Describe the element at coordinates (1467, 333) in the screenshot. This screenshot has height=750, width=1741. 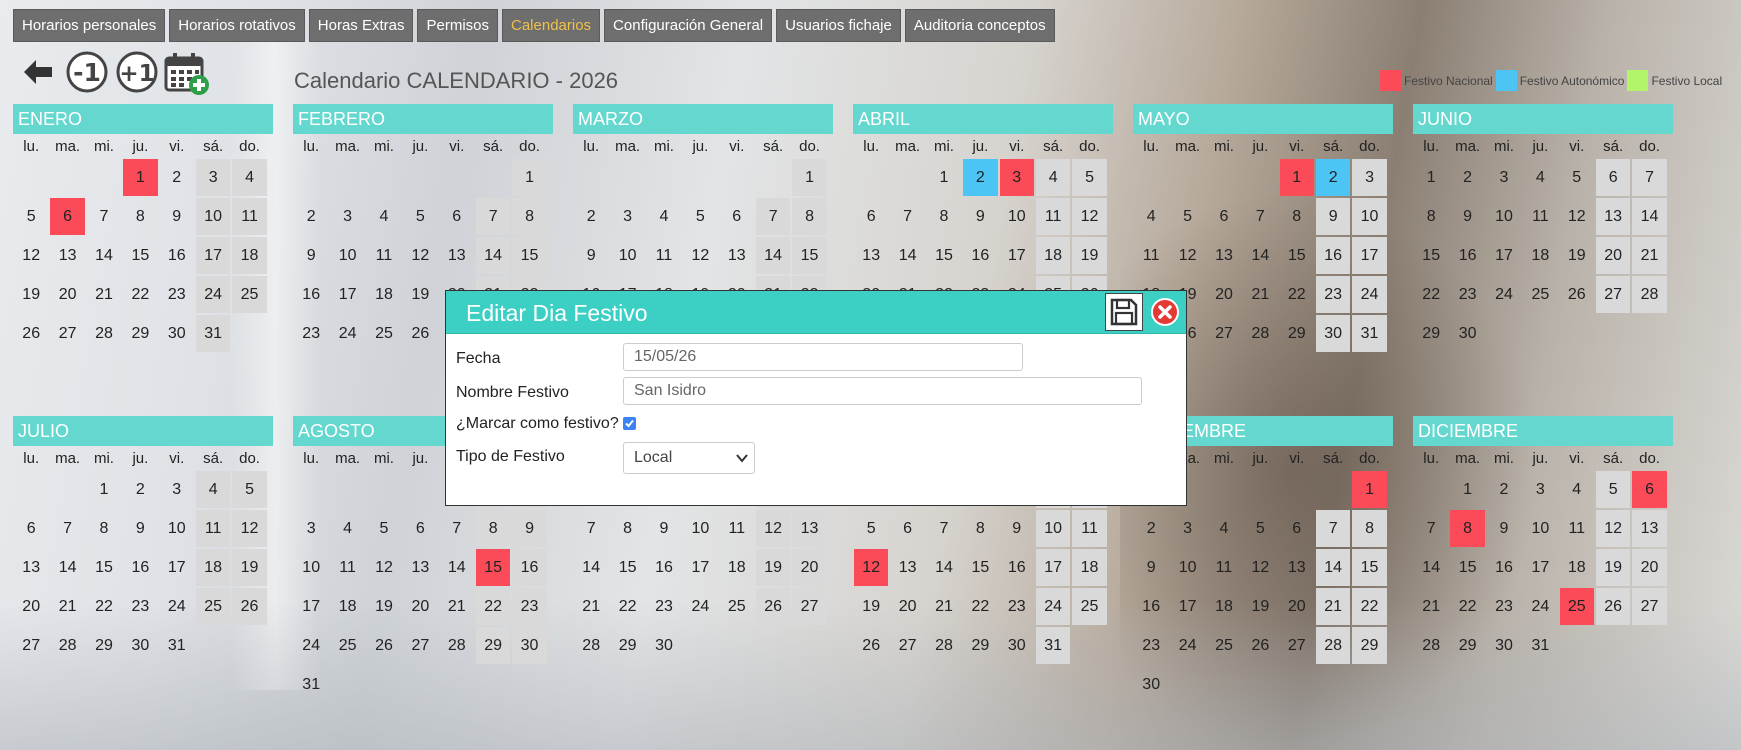
I see `day-cell: 30` at that location.